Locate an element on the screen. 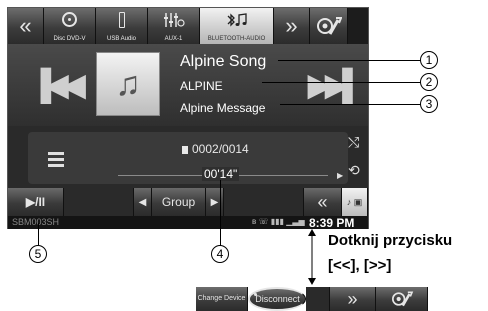 Image resolution: width=488 pixels, height=311 pixels. display-mode-icon: ♪ ▣ is located at coordinates (354, 201).